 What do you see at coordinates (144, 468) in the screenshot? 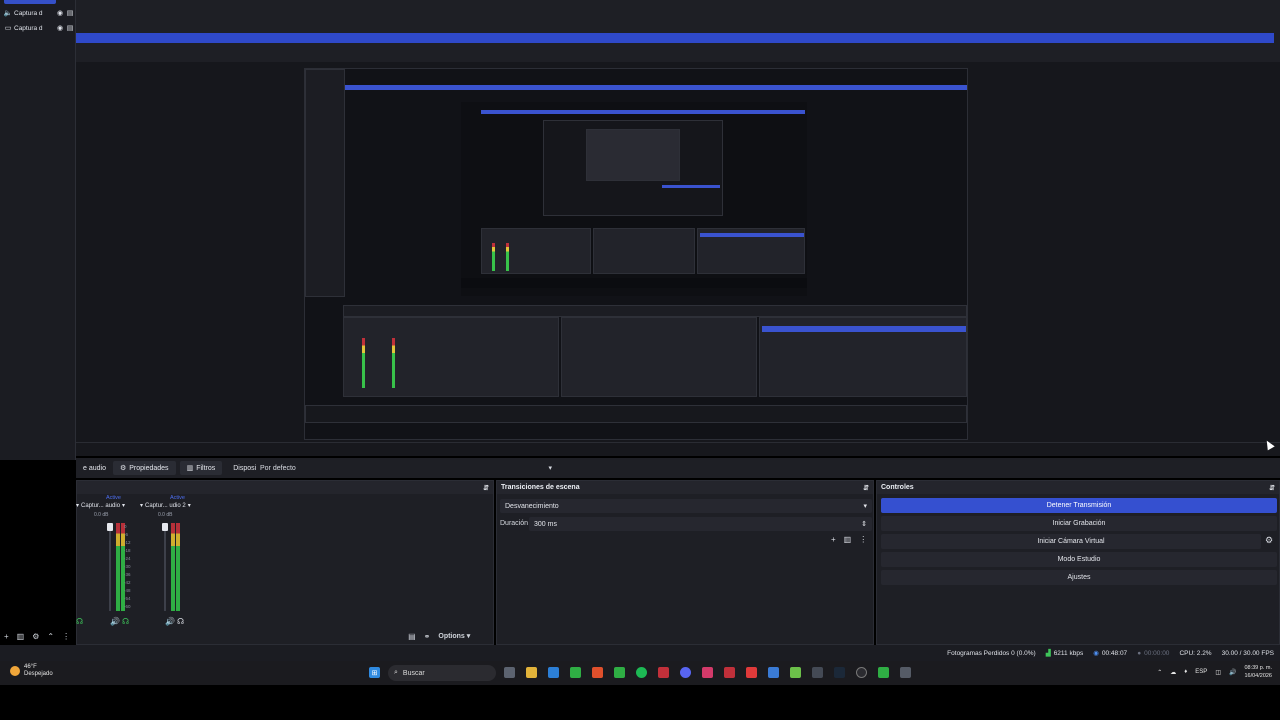
I see `properties-button: ⚙ Propiedades` at bounding box center [144, 468].